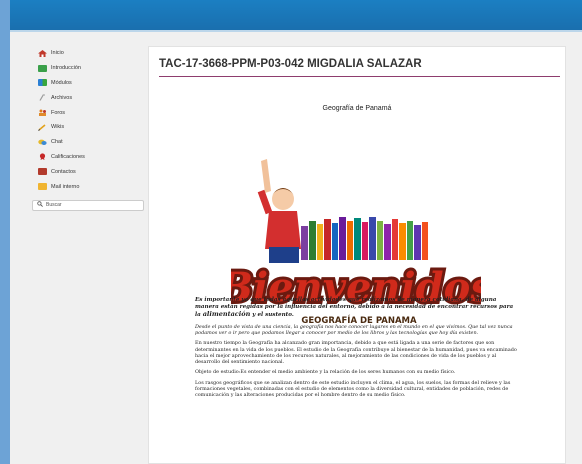  I want to click on sidebar-item-contactos: Contactos, so click(88, 171).